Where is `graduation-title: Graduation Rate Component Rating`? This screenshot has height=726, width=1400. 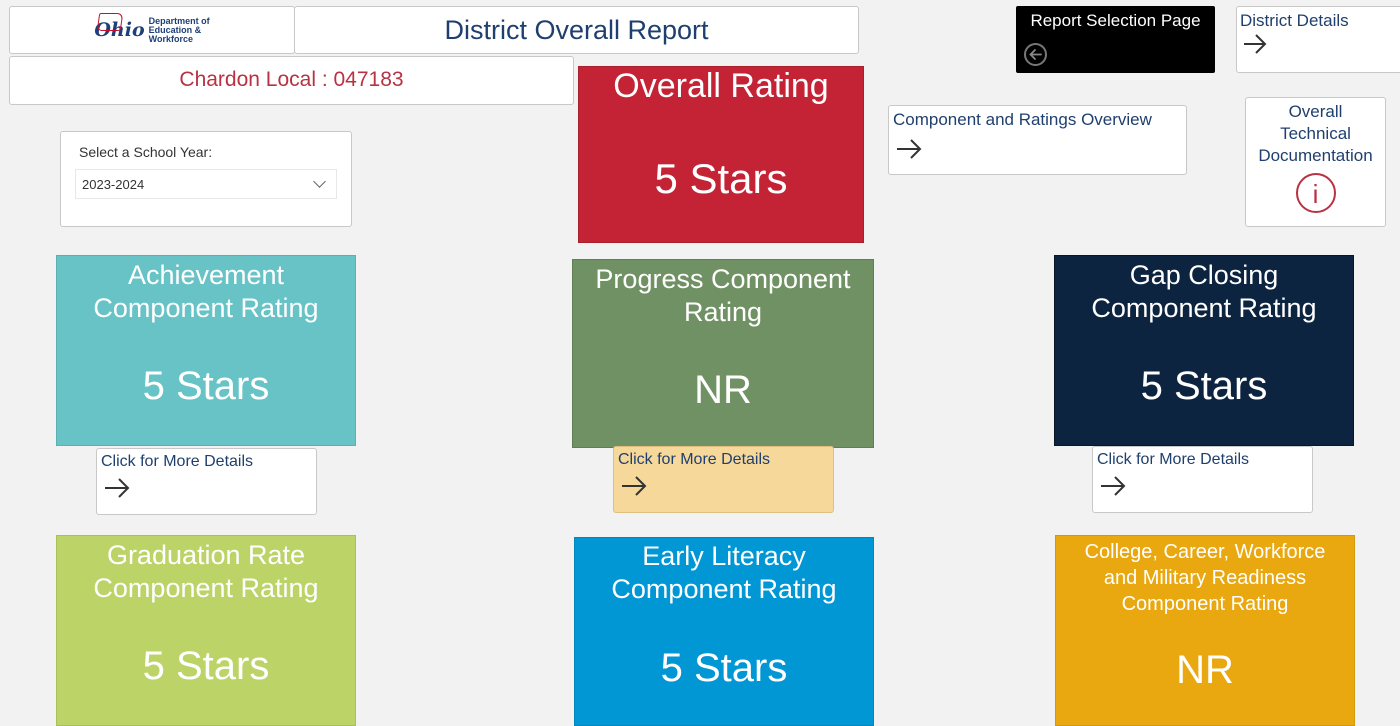 graduation-title: Graduation Rate Component Rating is located at coordinates (206, 571).